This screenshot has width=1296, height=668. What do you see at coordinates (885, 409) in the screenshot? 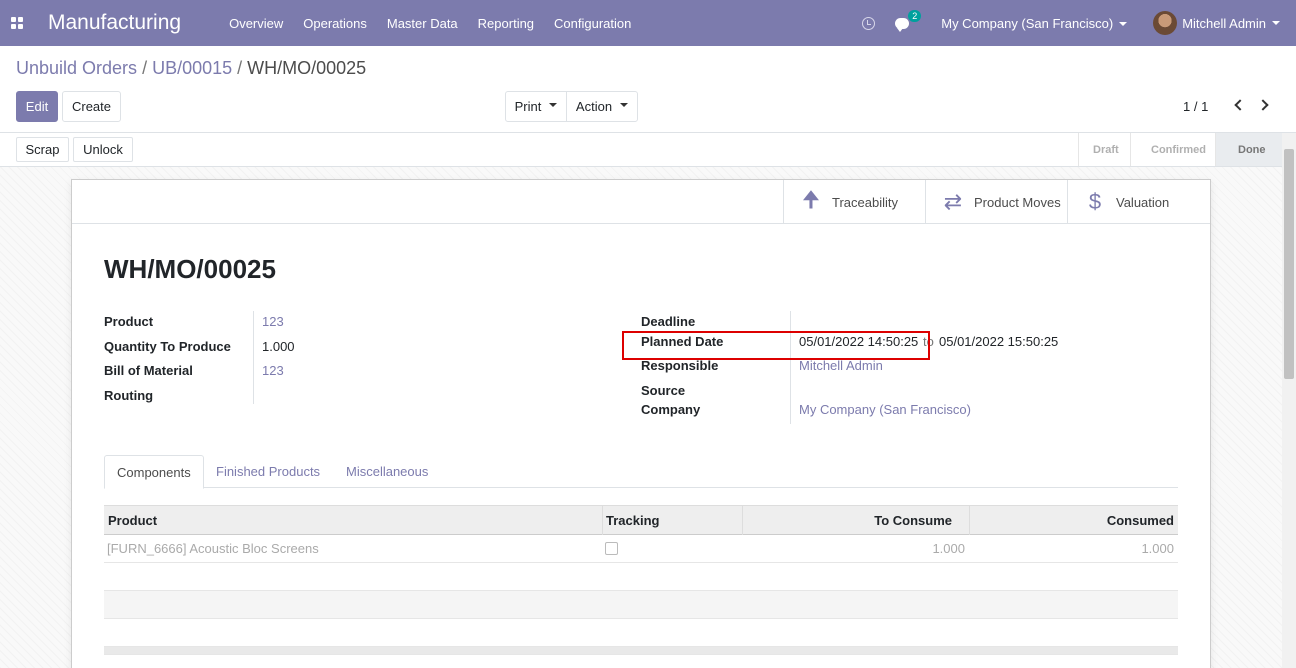
I see `company-value: My Company (San Francisco)` at bounding box center [885, 409].